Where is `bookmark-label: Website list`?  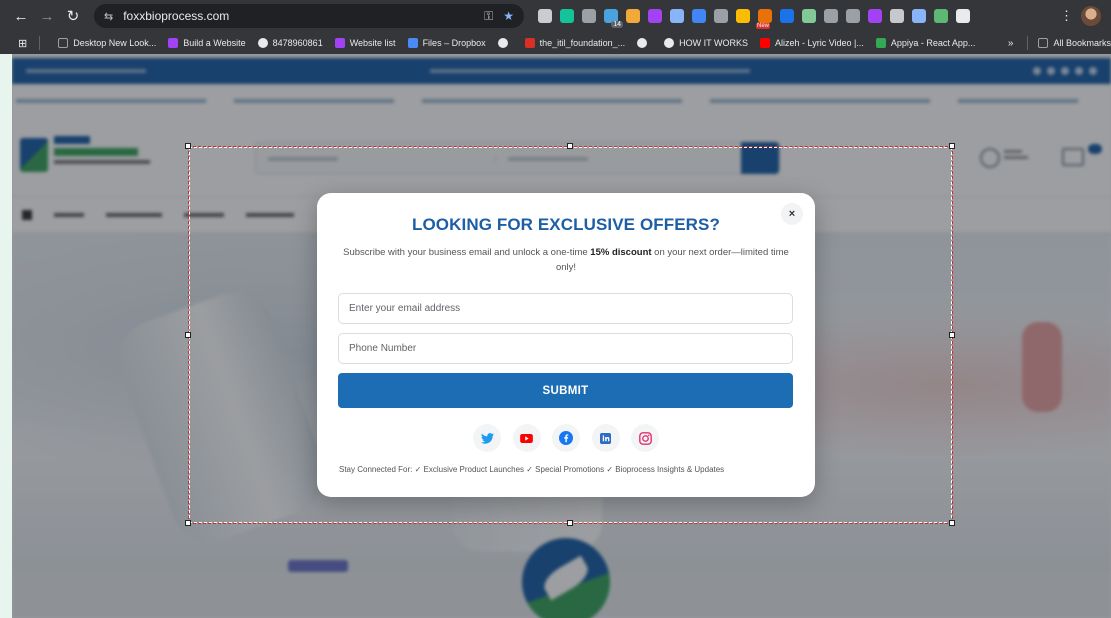 bookmark-label: Website list is located at coordinates (372, 43).